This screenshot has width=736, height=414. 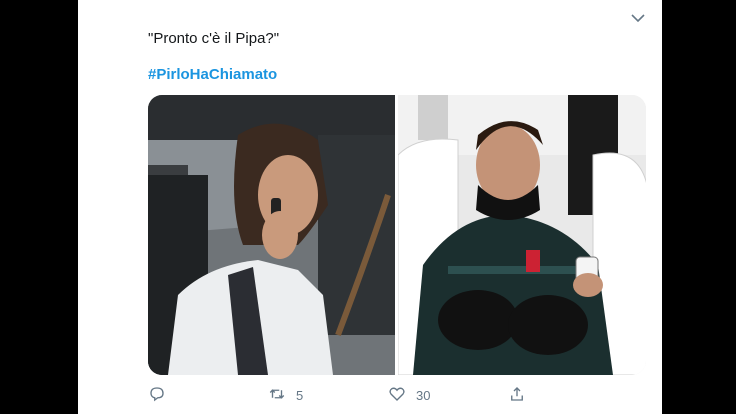 I want to click on hashtag-link: #PirloHaChiamato, so click(x=212, y=74).